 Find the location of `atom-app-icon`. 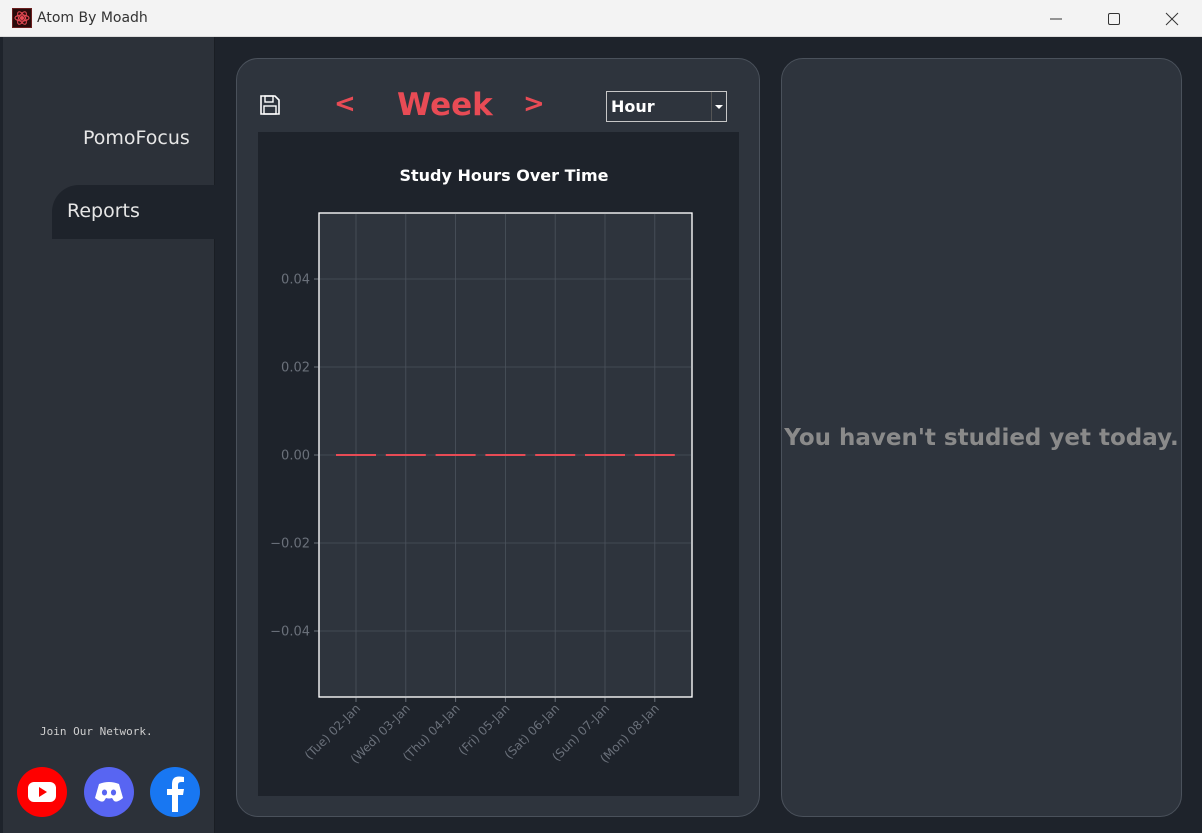

atom-app-icon is located at coordinates (22, 18).